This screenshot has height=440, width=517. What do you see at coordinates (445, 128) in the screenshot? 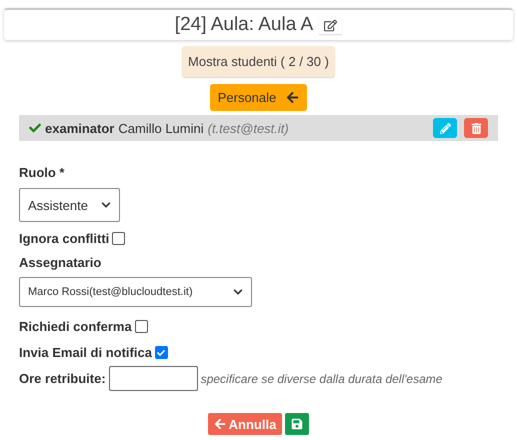
I see `pencil-icon` at bounding box center [445, 128].